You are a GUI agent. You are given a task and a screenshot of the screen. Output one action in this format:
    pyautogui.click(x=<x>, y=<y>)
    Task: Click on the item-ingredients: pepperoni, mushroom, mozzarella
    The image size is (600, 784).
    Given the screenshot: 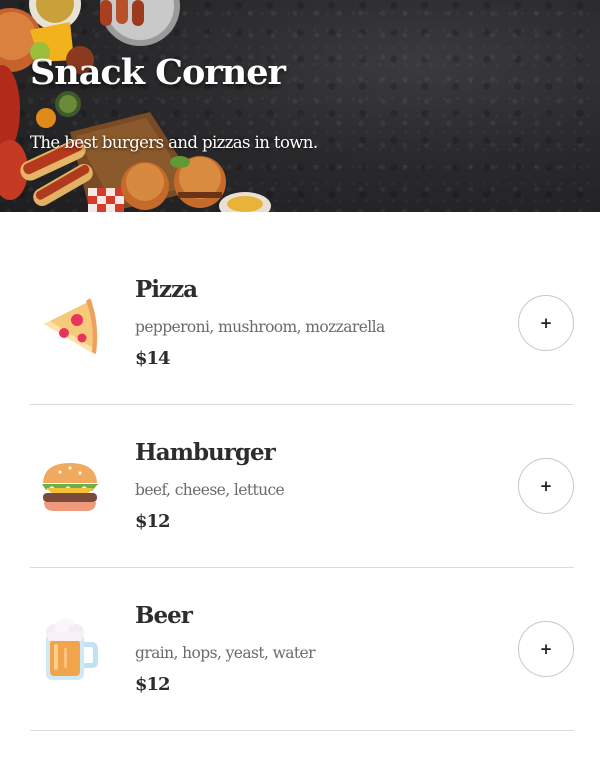 What is the action you would take?
    pyautogui.click(x=260, y=327)
    